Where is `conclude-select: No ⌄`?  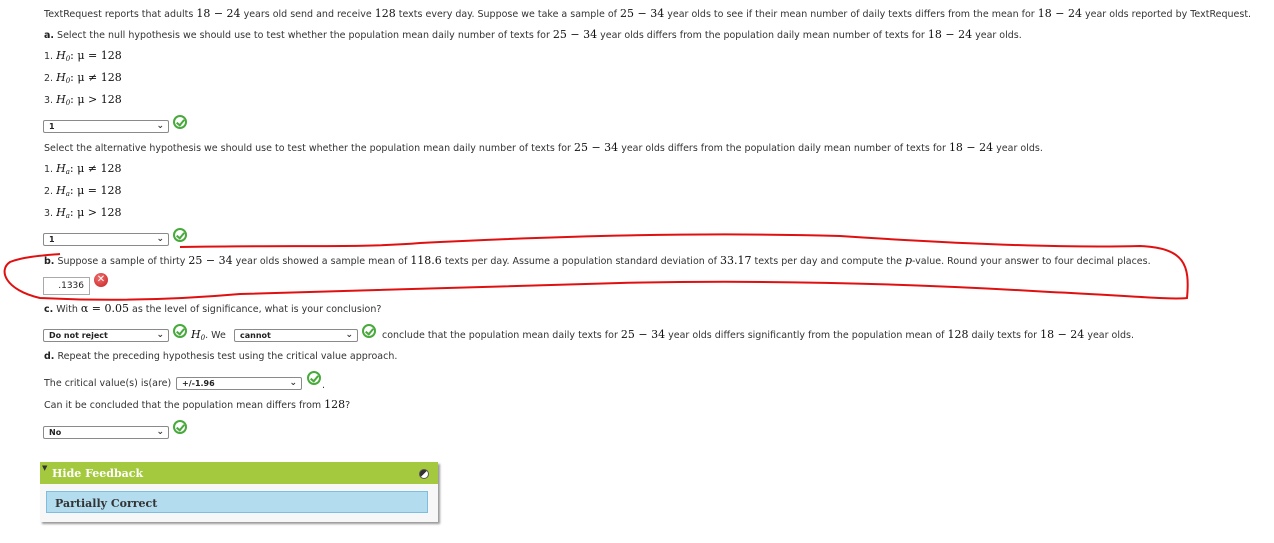 conclude-select: No ⌄ is located at coordinates (106, 432).